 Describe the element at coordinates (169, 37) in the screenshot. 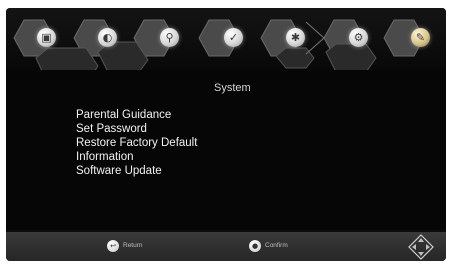

I see `search-icon: ⚲` at that location.